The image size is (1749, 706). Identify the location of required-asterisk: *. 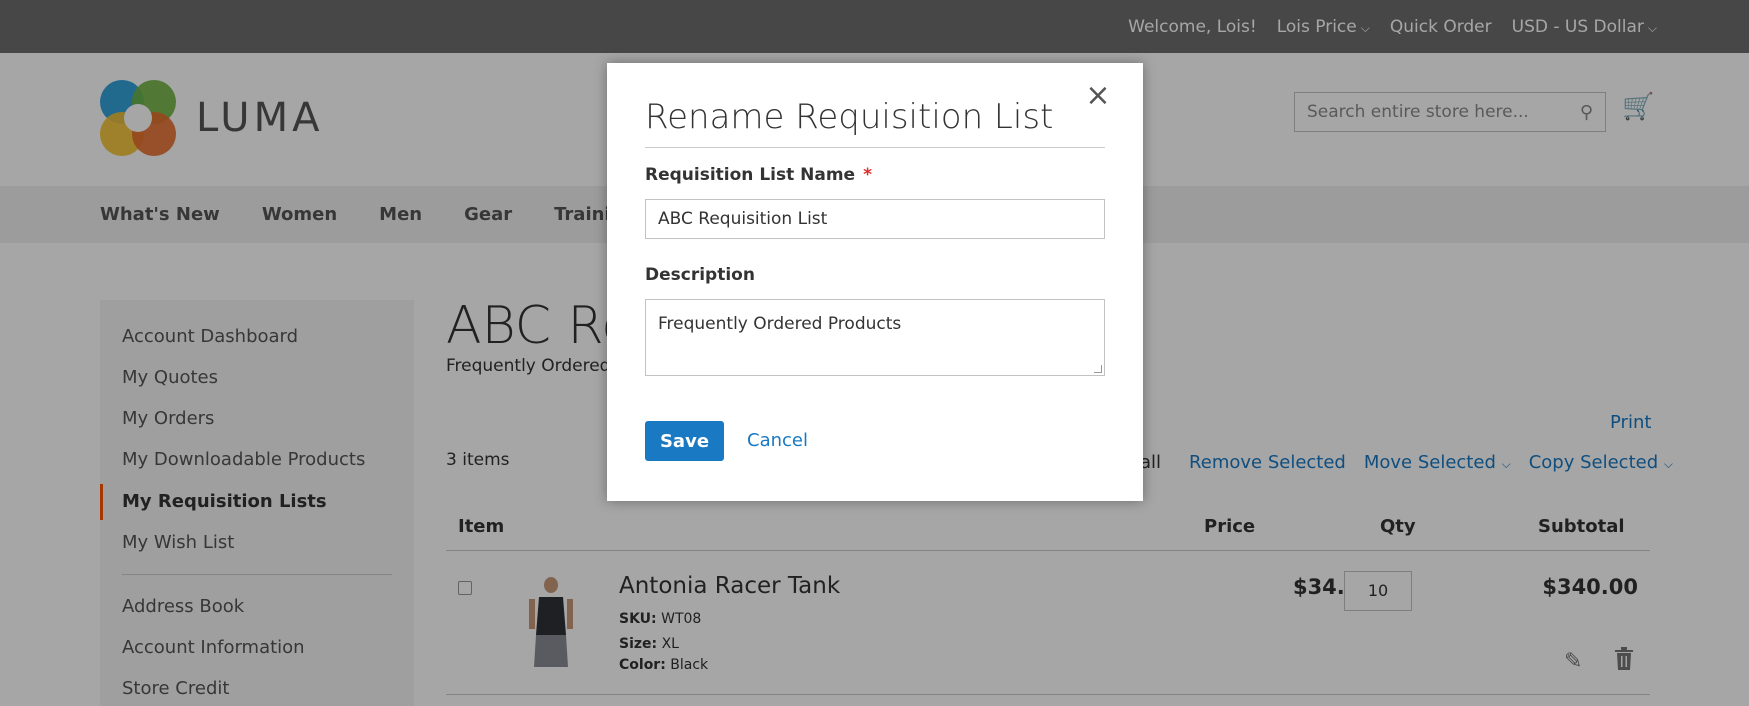
(867, 175).